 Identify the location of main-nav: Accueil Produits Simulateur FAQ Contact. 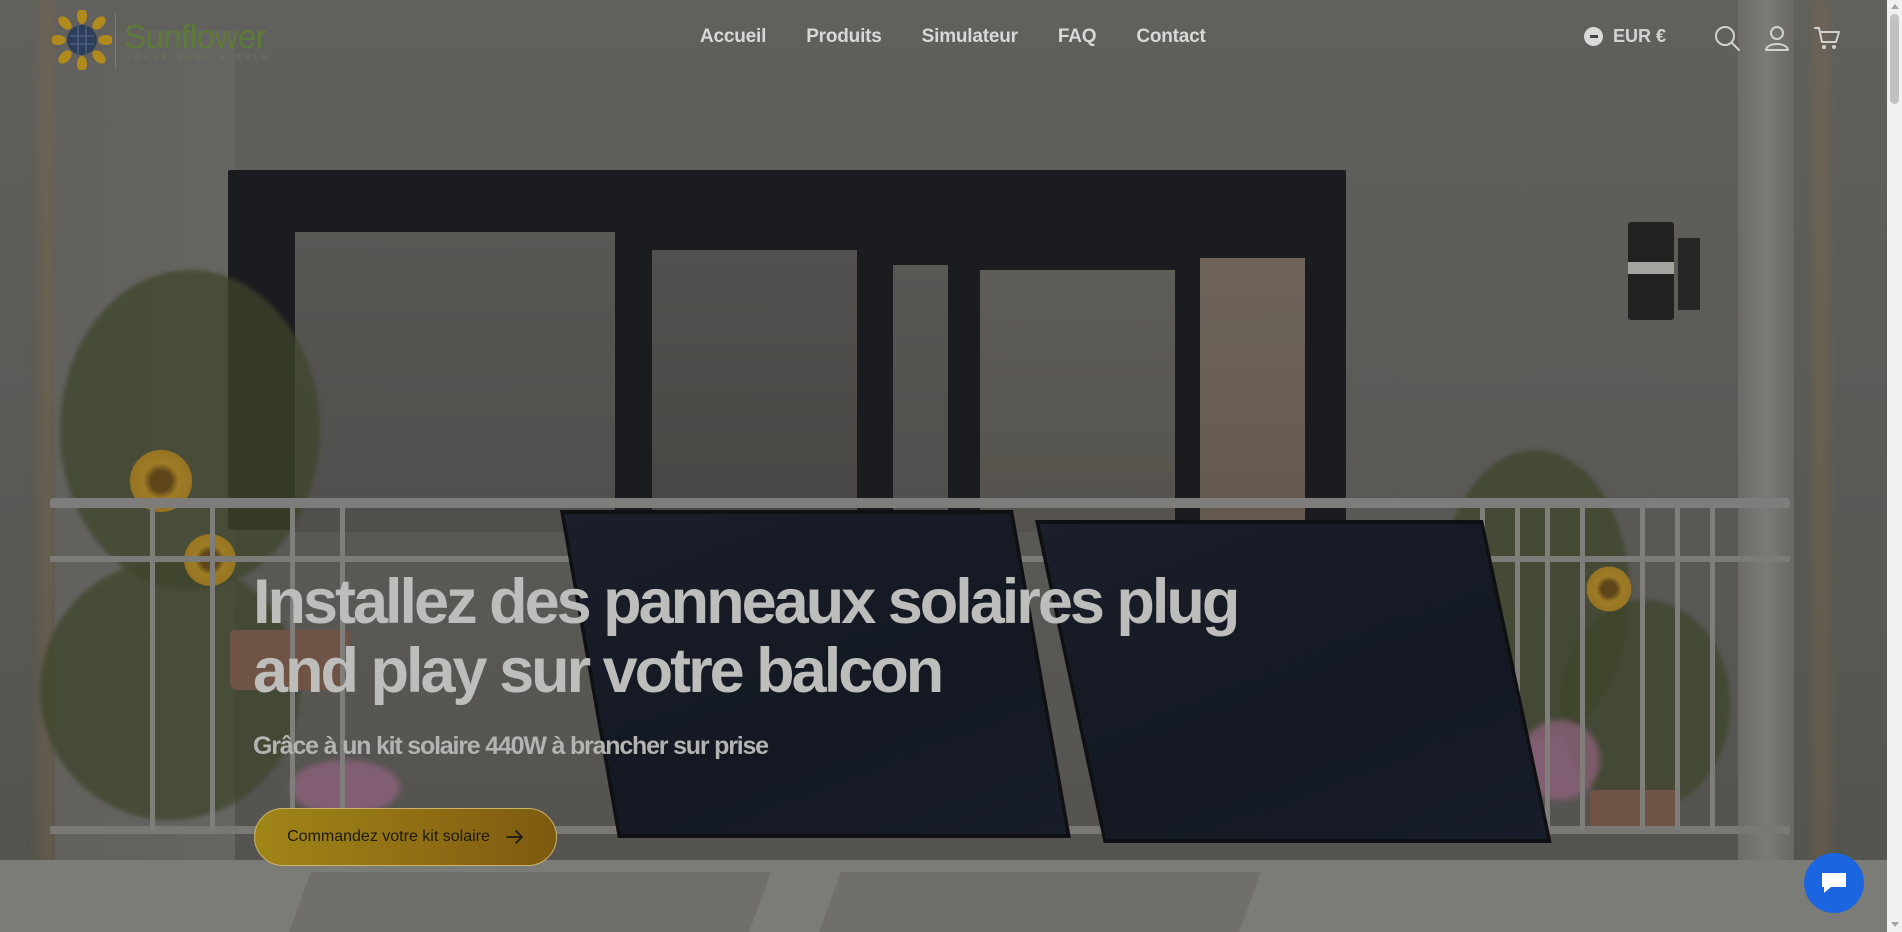
(953, 37).